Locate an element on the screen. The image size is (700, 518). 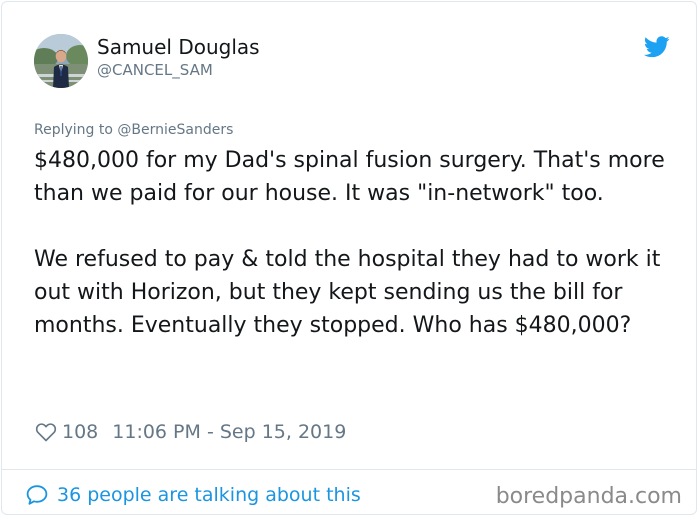
tweet-meta: 108 11:06 PM - Sep 15, 2019 is located at coordinates (190, 432).